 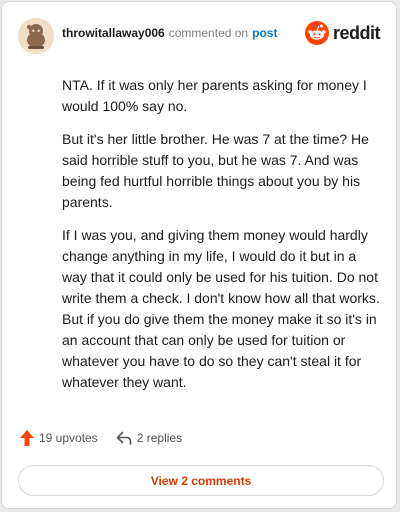 I want to click on view-comments-button: View 2 comments, so click(x=201, y=480).